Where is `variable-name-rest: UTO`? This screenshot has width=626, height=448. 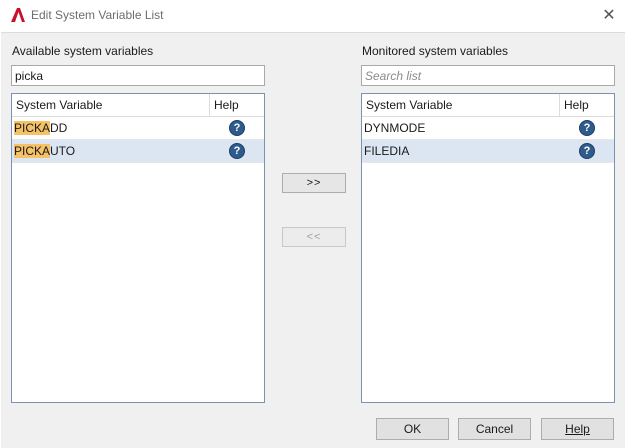
variable-name-rest: UTO is located at coordinates (63, 151).